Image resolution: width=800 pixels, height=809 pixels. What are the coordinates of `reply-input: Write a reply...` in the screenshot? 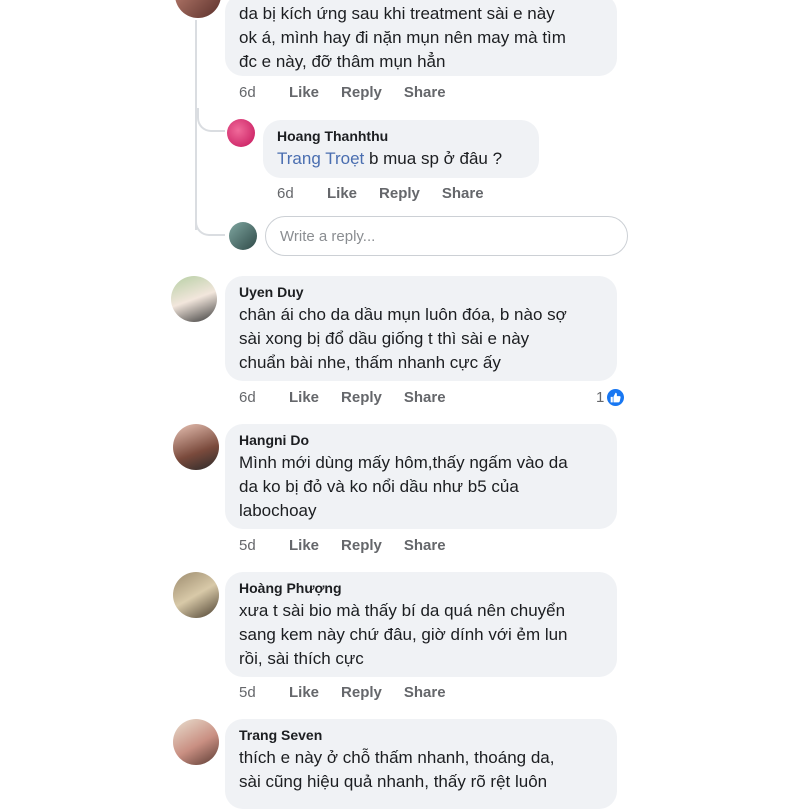 It's located at (446, 236).